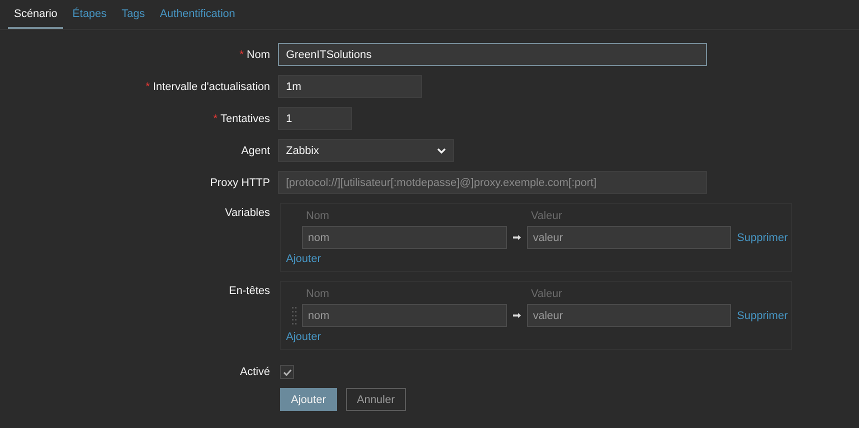 The image size is (859, 428). Describe the element at coordinates (350, 86) in the screenshot. I see `text-field: 1m` at that location.